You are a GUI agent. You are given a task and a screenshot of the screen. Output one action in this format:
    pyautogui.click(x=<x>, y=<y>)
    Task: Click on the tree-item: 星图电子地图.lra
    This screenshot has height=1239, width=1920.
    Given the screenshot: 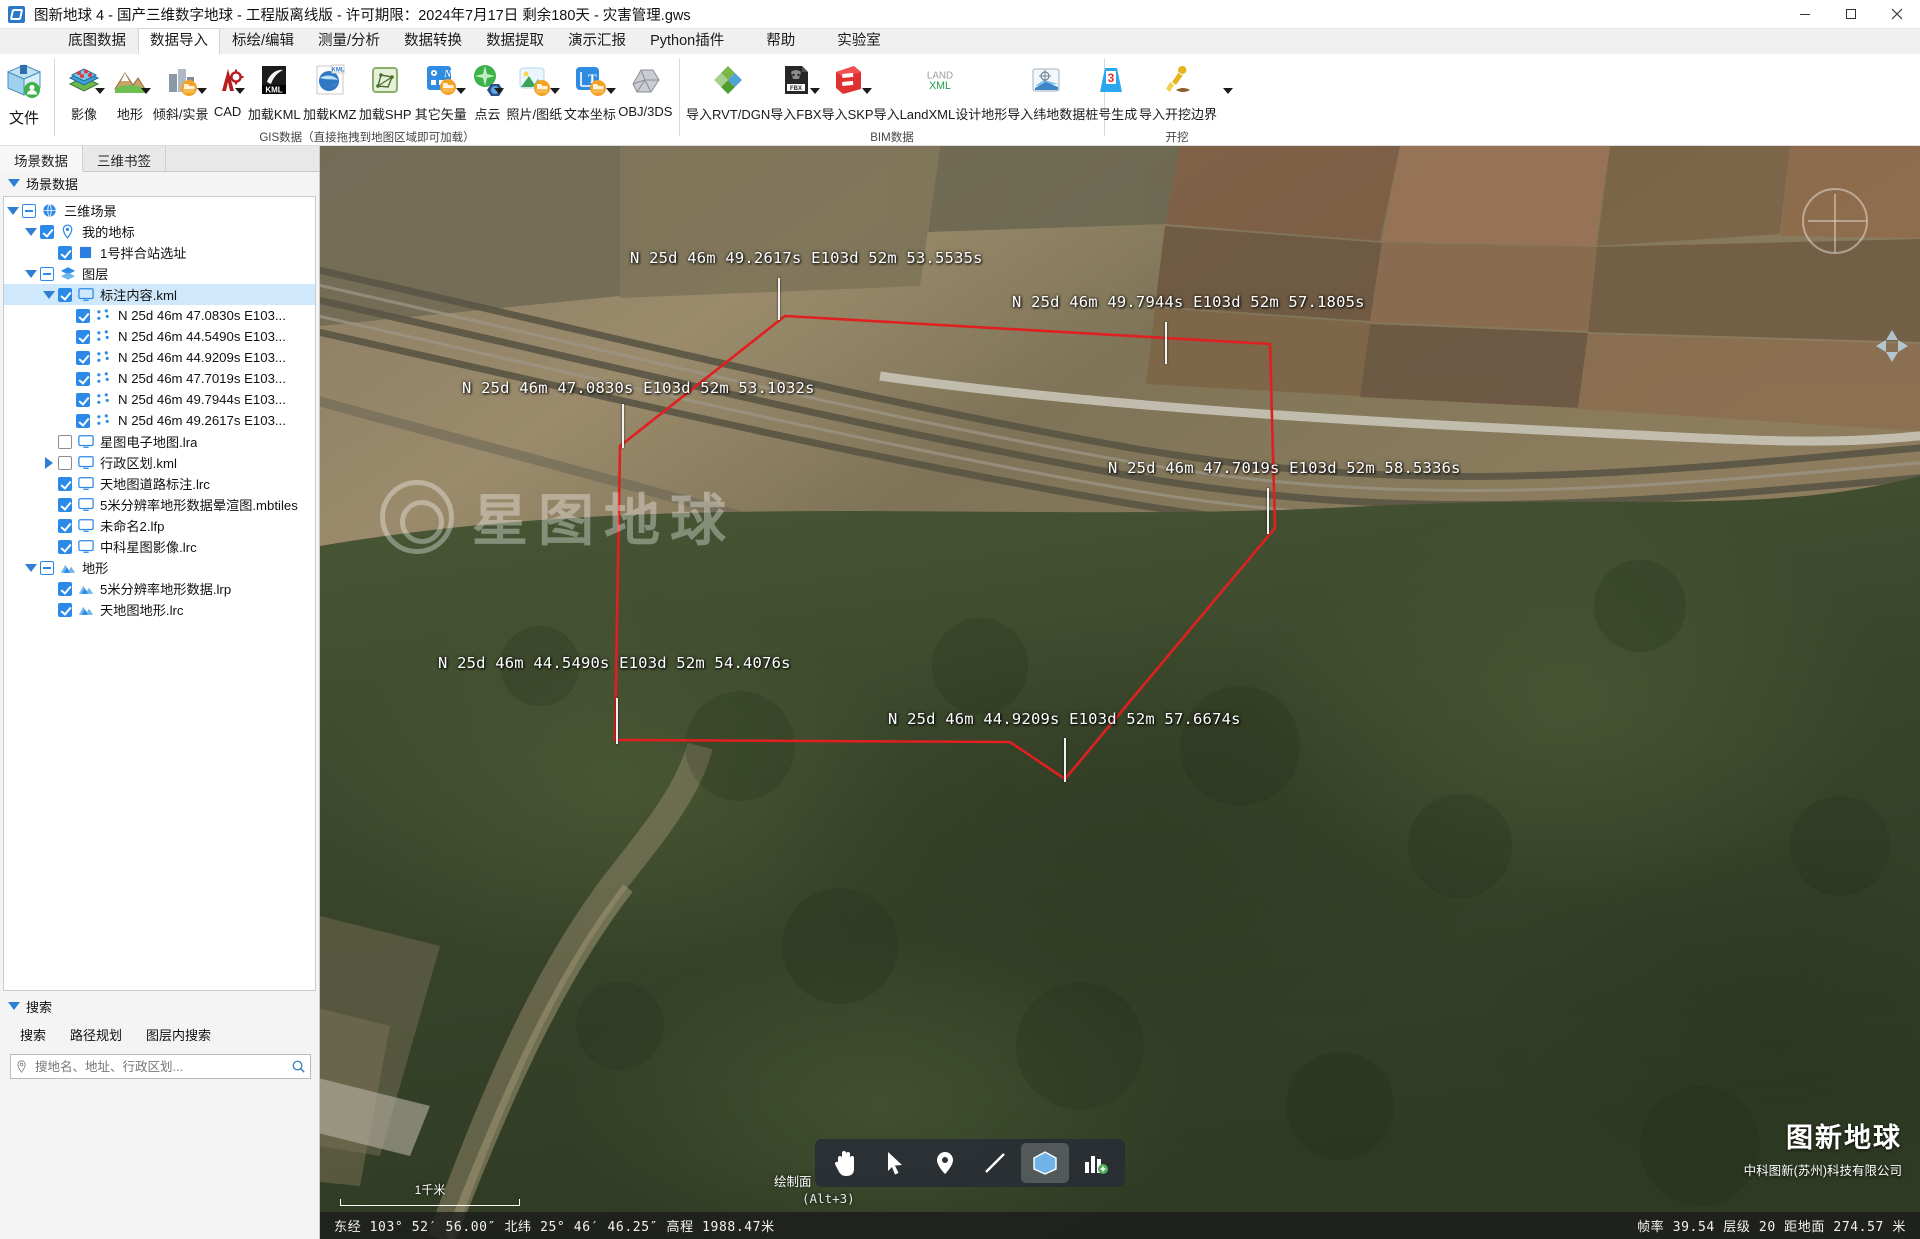 What is the action you would take?
    pyautogui.click(x=159, y=441)
    